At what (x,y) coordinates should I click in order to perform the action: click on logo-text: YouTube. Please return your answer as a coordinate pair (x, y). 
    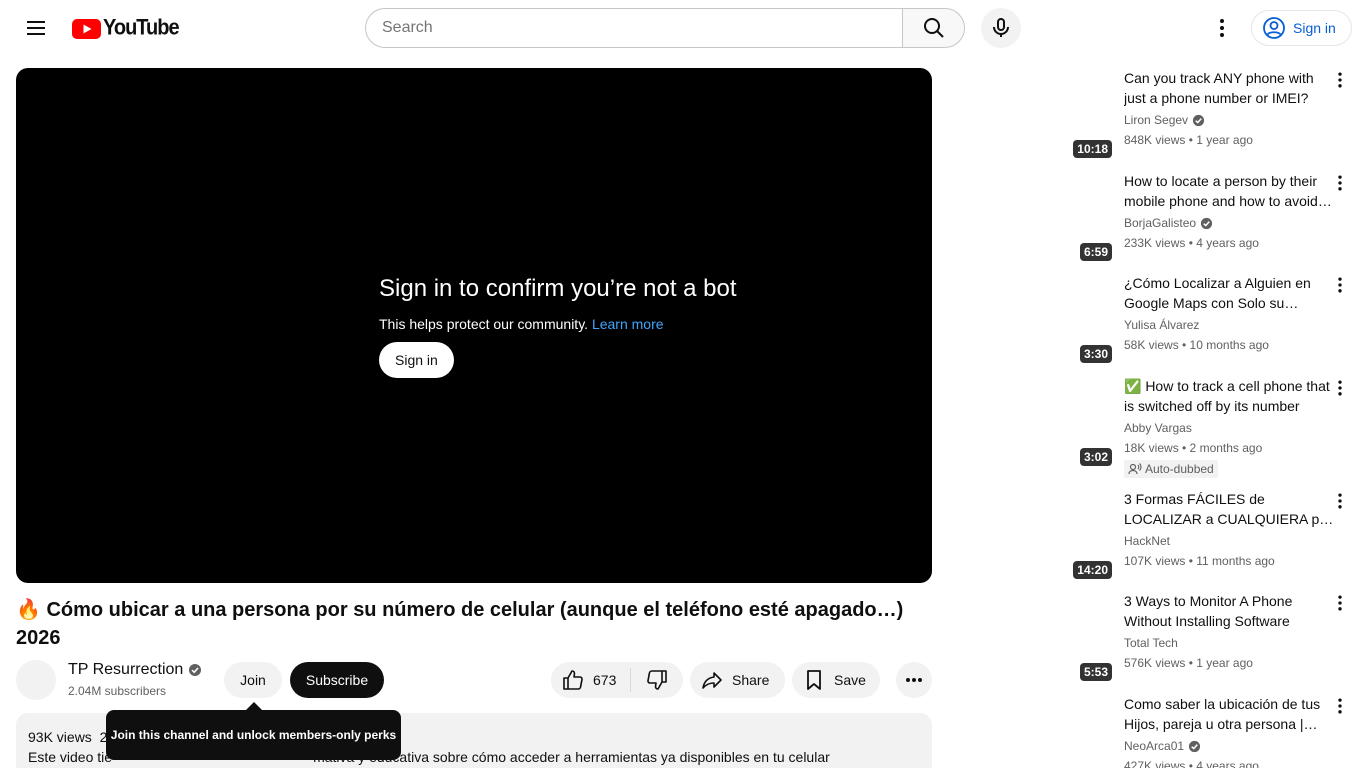
    Looking at the image, I should click on (141, 28).